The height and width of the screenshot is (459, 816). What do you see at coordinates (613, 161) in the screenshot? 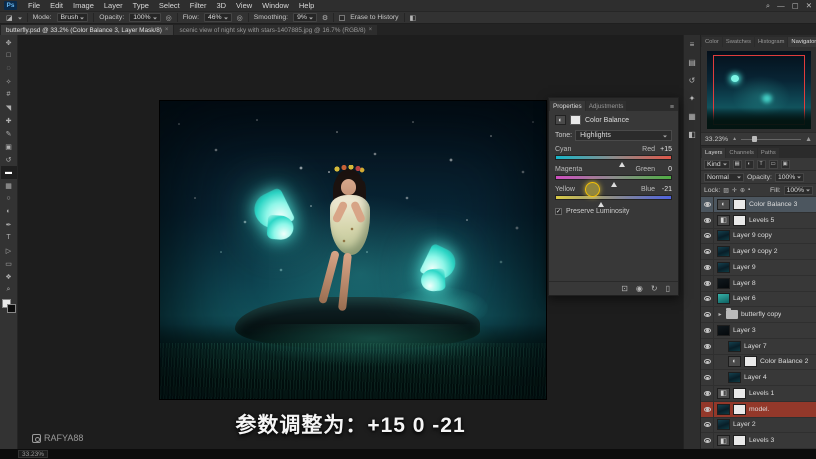
I see `cyan-red-slider` at bounding box center [613, 161].